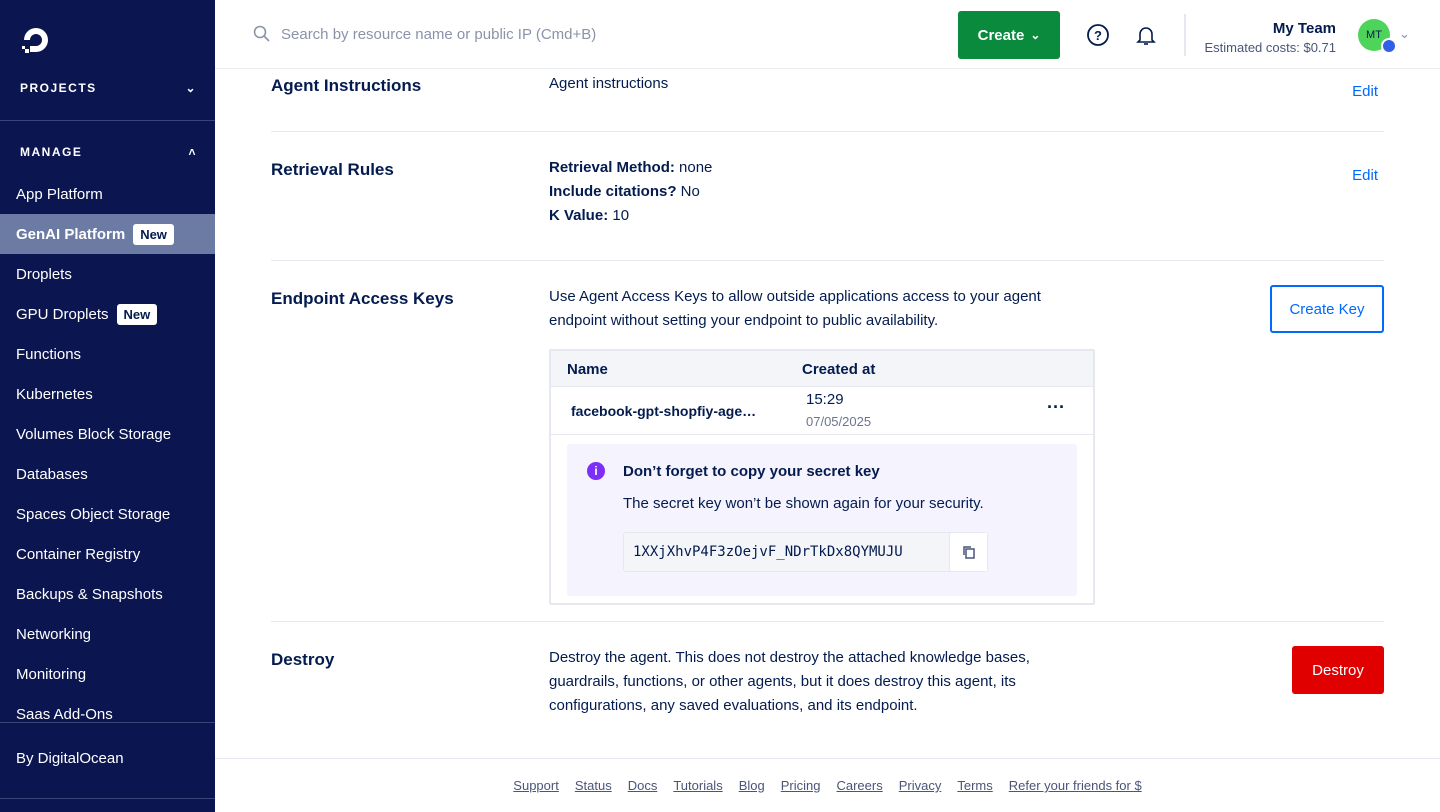 Image resolution: width=1440 pixels, height=812 pixels. I want to click on footer-link: Status, so click(593, 795).